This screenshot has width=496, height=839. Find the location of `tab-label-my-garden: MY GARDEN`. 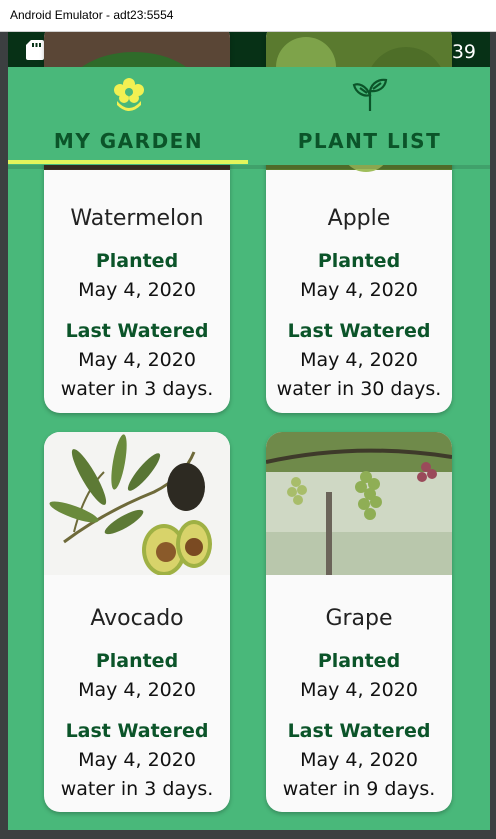

tab-label-my-garden: MY GARDEN is located at coordinates (128, 141).